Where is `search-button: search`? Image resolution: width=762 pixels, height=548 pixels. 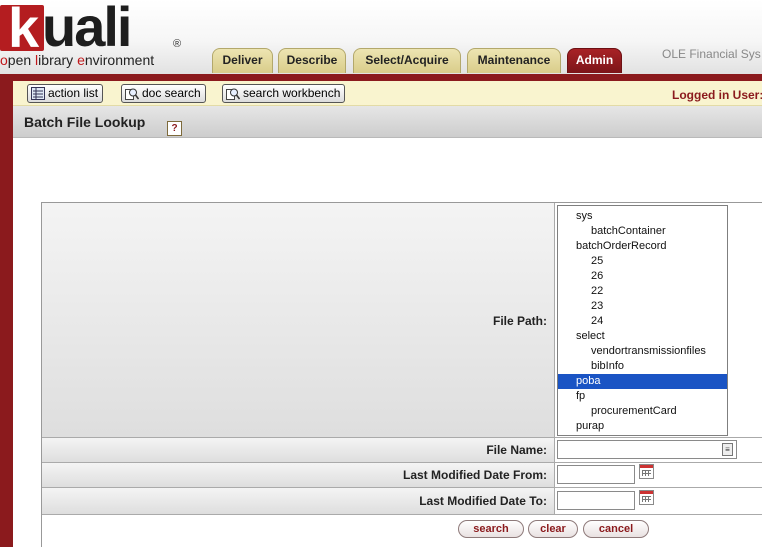 search-button: search is located at coordinates (491, 529).